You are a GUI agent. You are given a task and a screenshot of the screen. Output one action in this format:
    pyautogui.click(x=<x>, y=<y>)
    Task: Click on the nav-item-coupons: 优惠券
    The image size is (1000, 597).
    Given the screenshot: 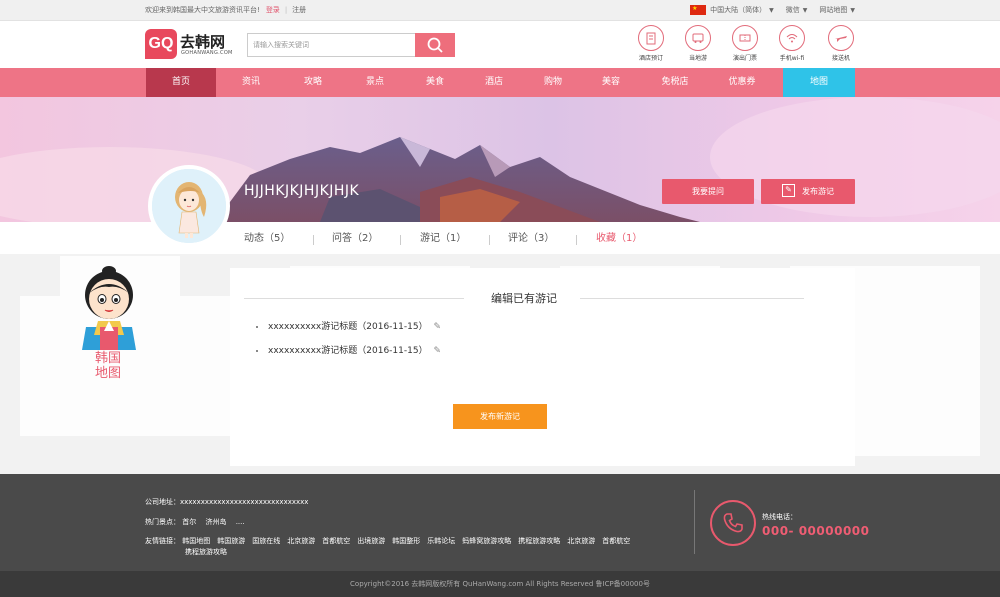 What is the action you would take?
    pyautogui.click(x=742, y=82)
    